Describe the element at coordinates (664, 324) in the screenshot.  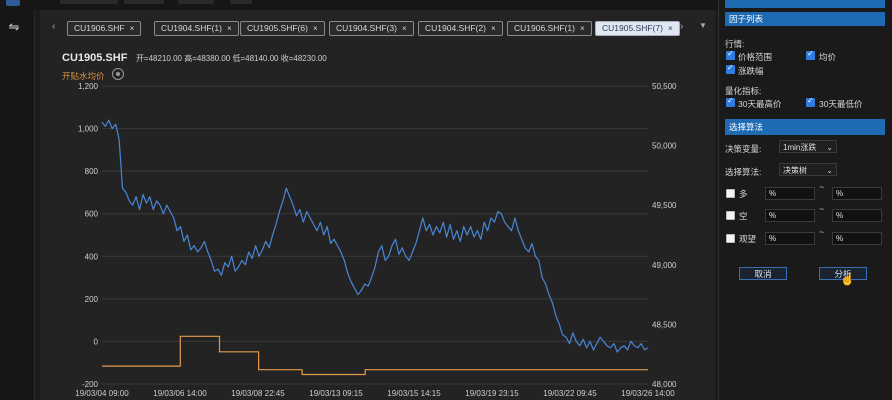
I see `y-tick-label-right: 48,500` at that location.